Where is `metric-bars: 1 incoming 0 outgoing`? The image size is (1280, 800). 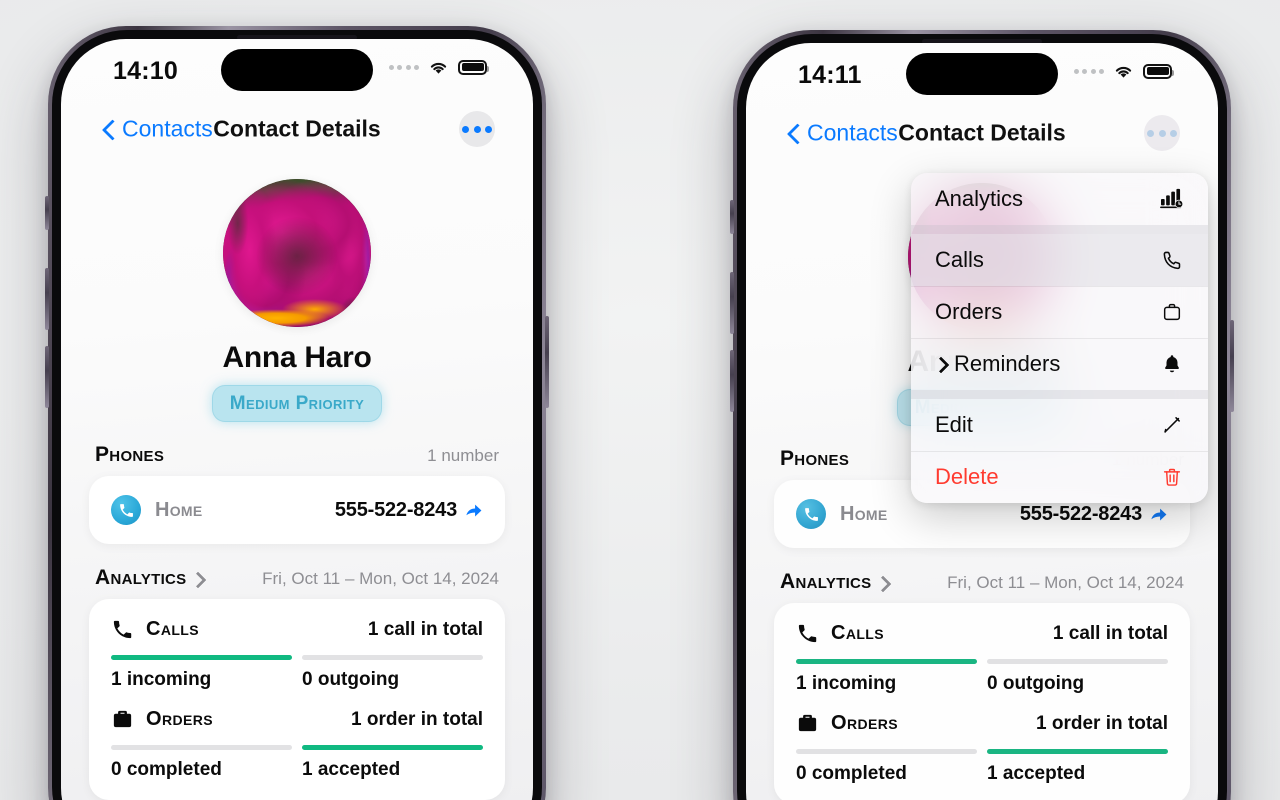 metric-bars: 1 incoming 0 outgoing is located at coordinates (297, 673).